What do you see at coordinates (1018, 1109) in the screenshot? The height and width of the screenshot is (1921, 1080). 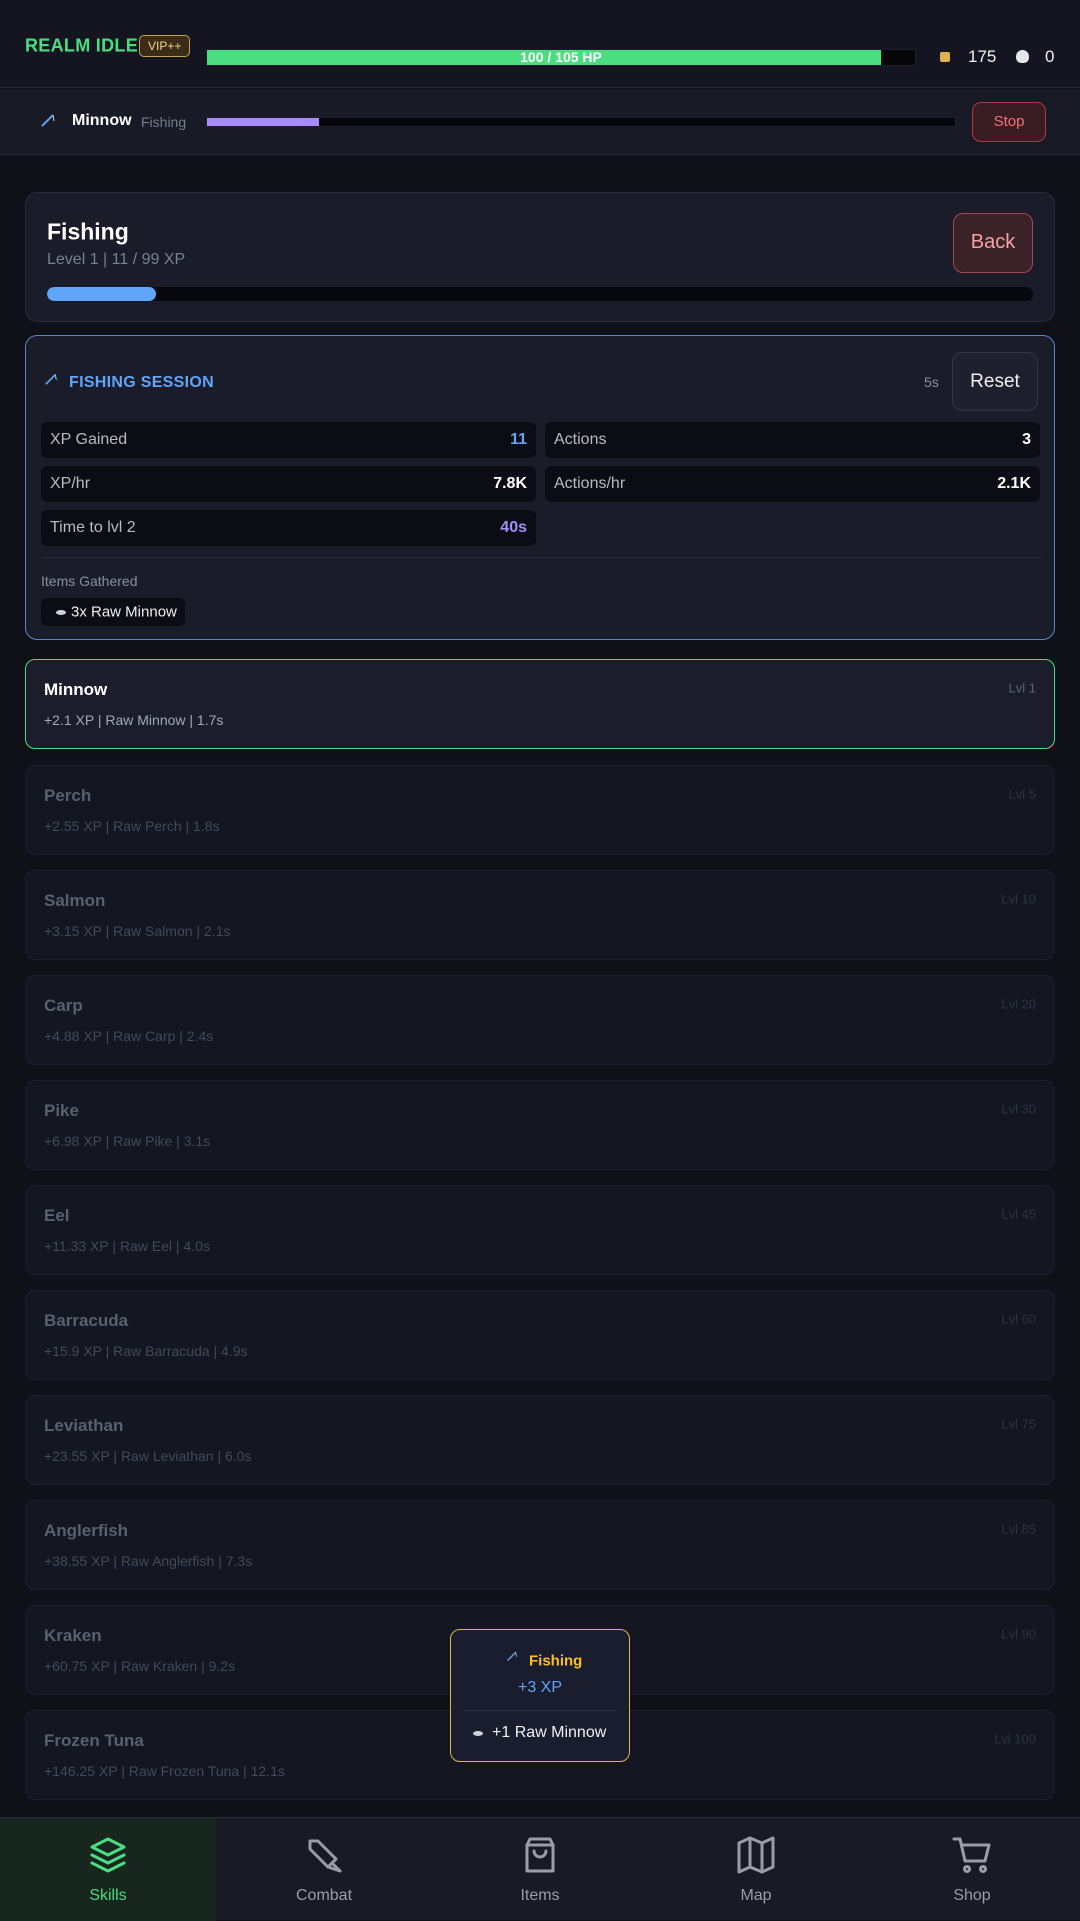 I see `fish-level: Lvl 30` at bounding box center [1018, 1109].